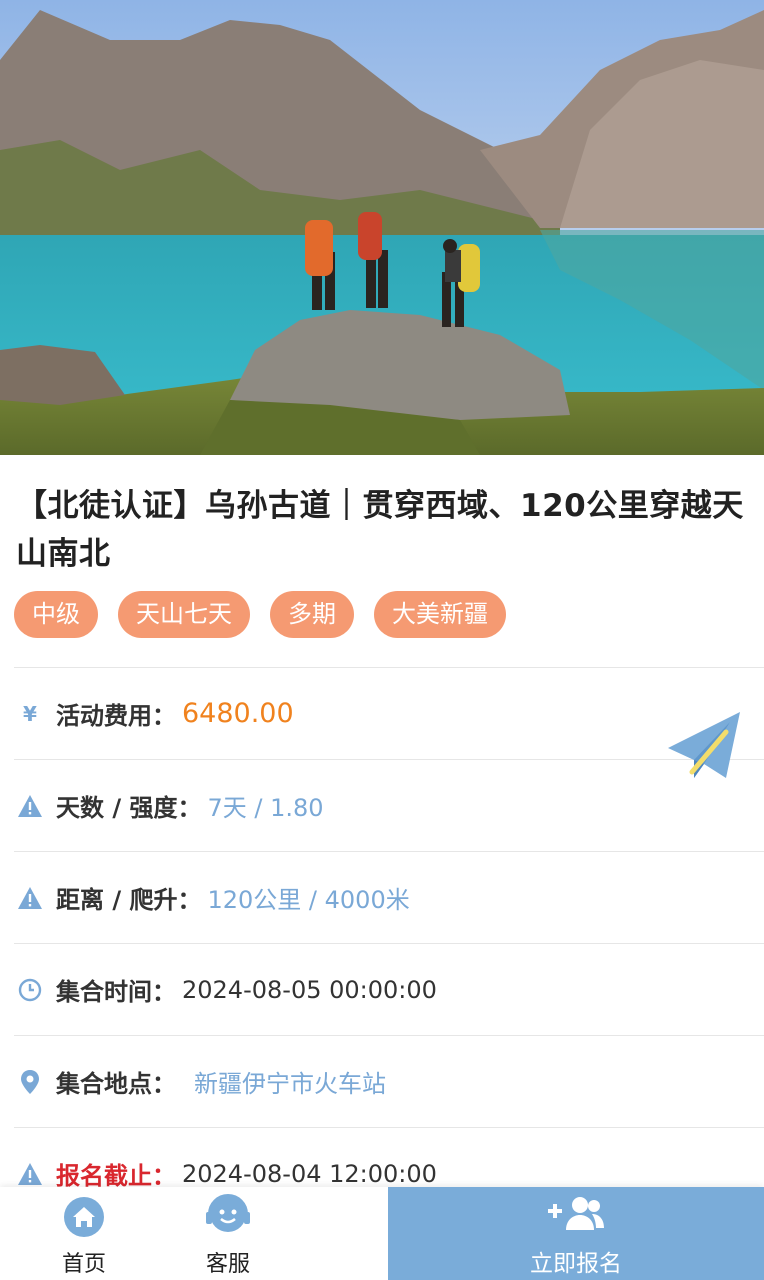  What do you see at coordinates (30, 1082) in the screenshot?
I see `location-pin-icon` at bounding box center [30, 1082].